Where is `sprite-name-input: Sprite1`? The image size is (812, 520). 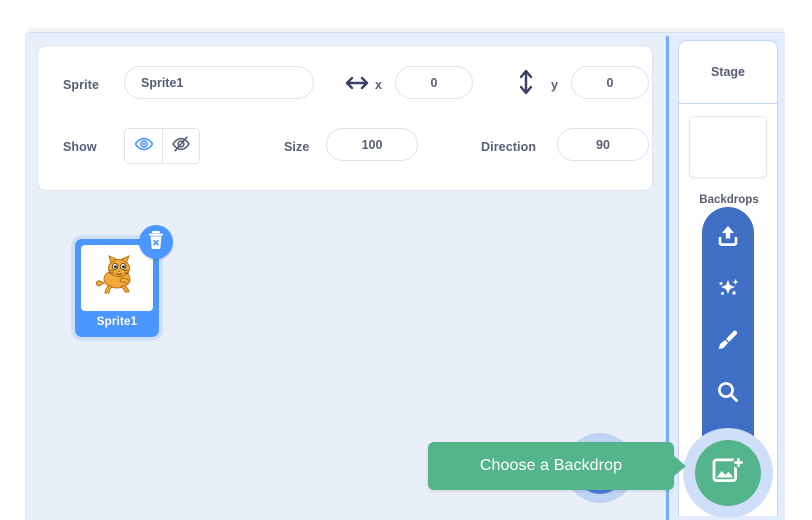 sprite-name-input: Sprite1 is located at coordinates (219, 82).